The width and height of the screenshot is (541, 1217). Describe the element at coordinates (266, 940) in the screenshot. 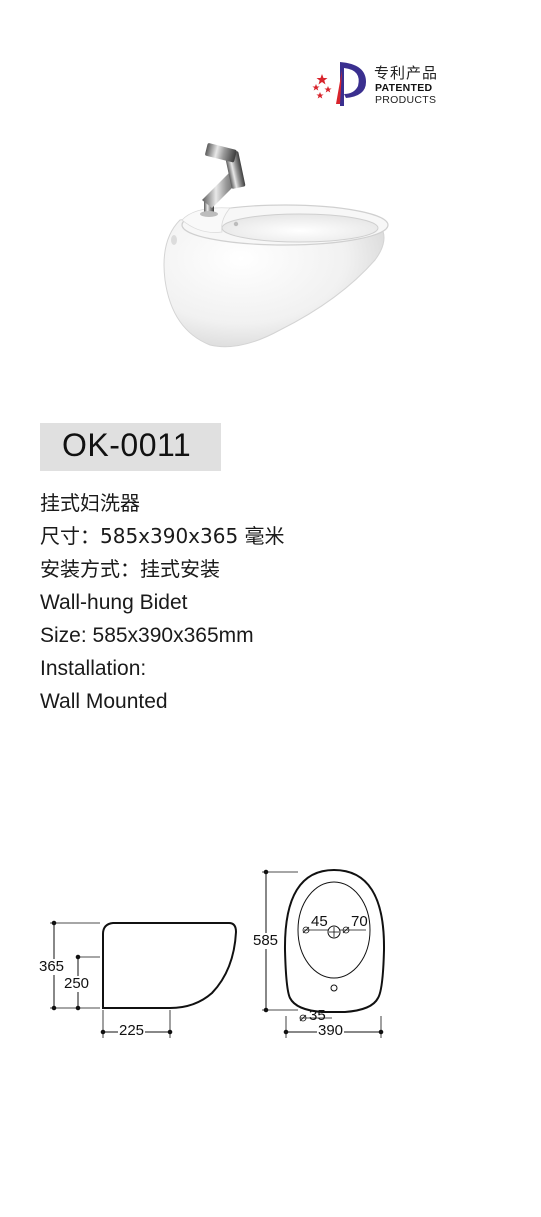

I see `dim-length: 585` at that location.